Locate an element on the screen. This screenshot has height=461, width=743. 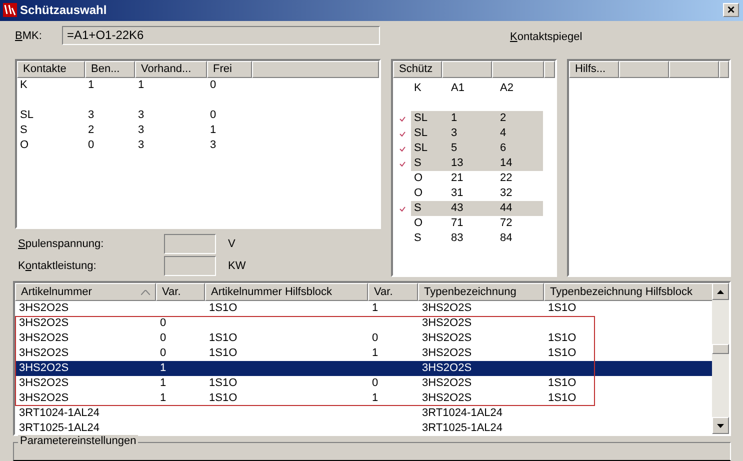
scroll-thumb is located at coordinates (720, 349).